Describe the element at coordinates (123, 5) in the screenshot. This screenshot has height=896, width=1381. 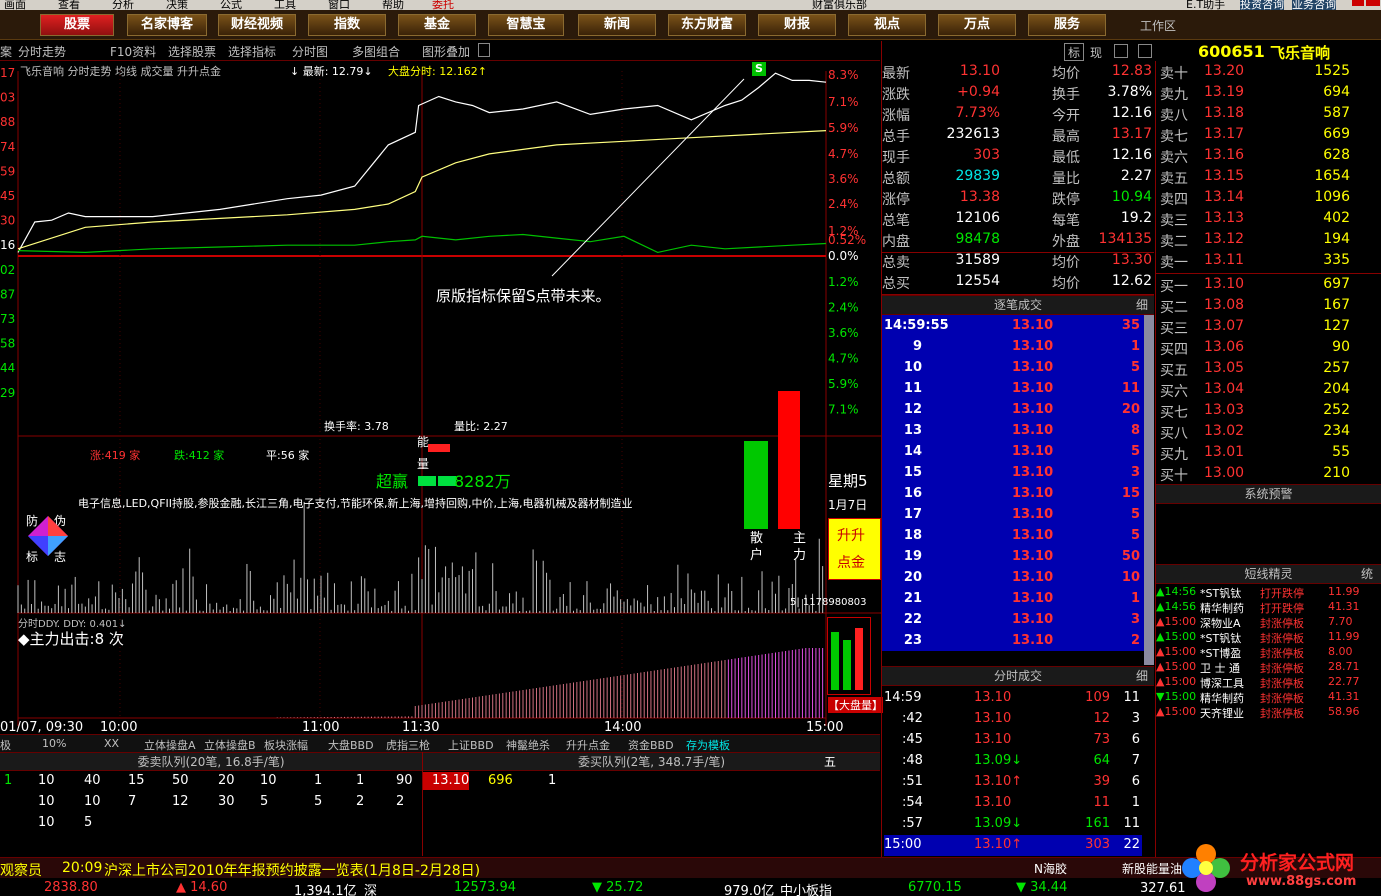
I see `menu-item: 分析` at that location.